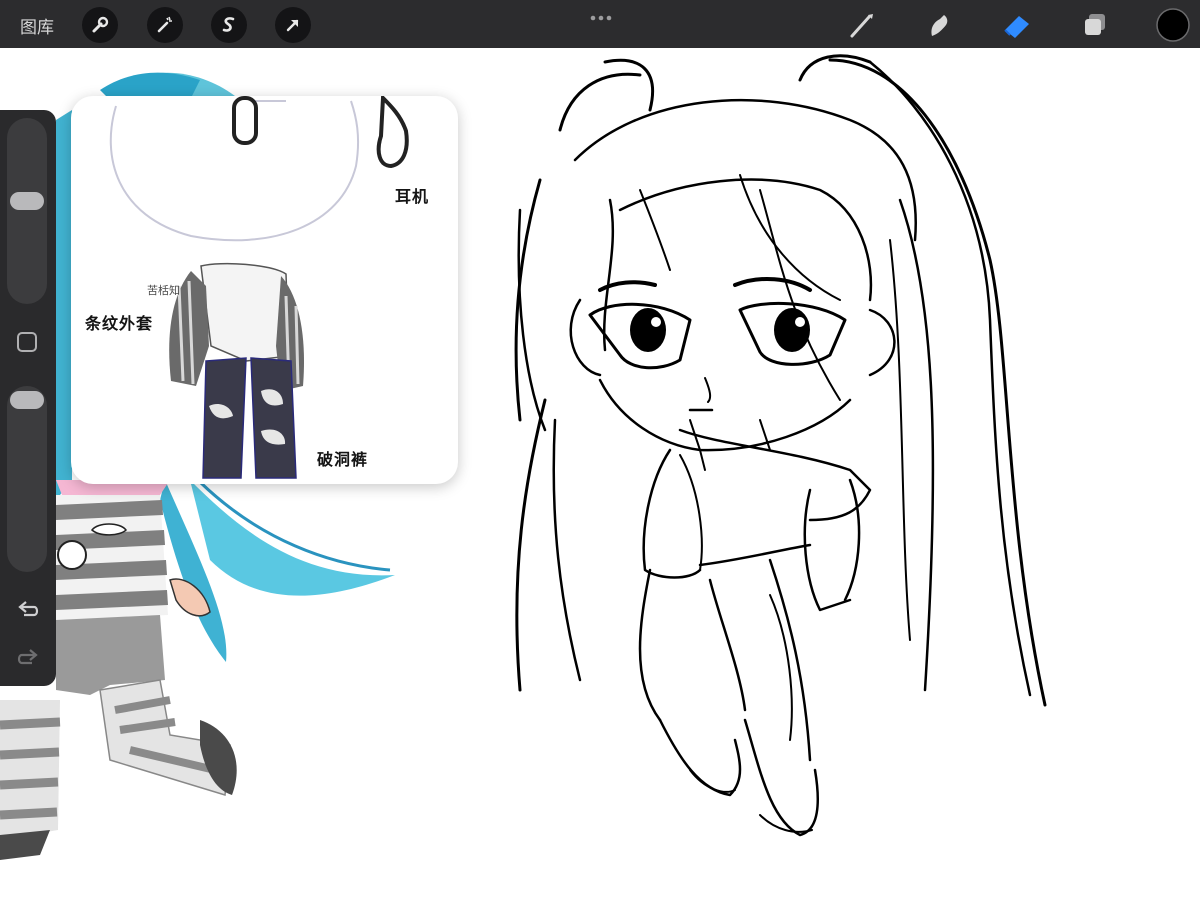 The image size is (1200, 900). I want to click on left-sidebar, so click(28, 398).